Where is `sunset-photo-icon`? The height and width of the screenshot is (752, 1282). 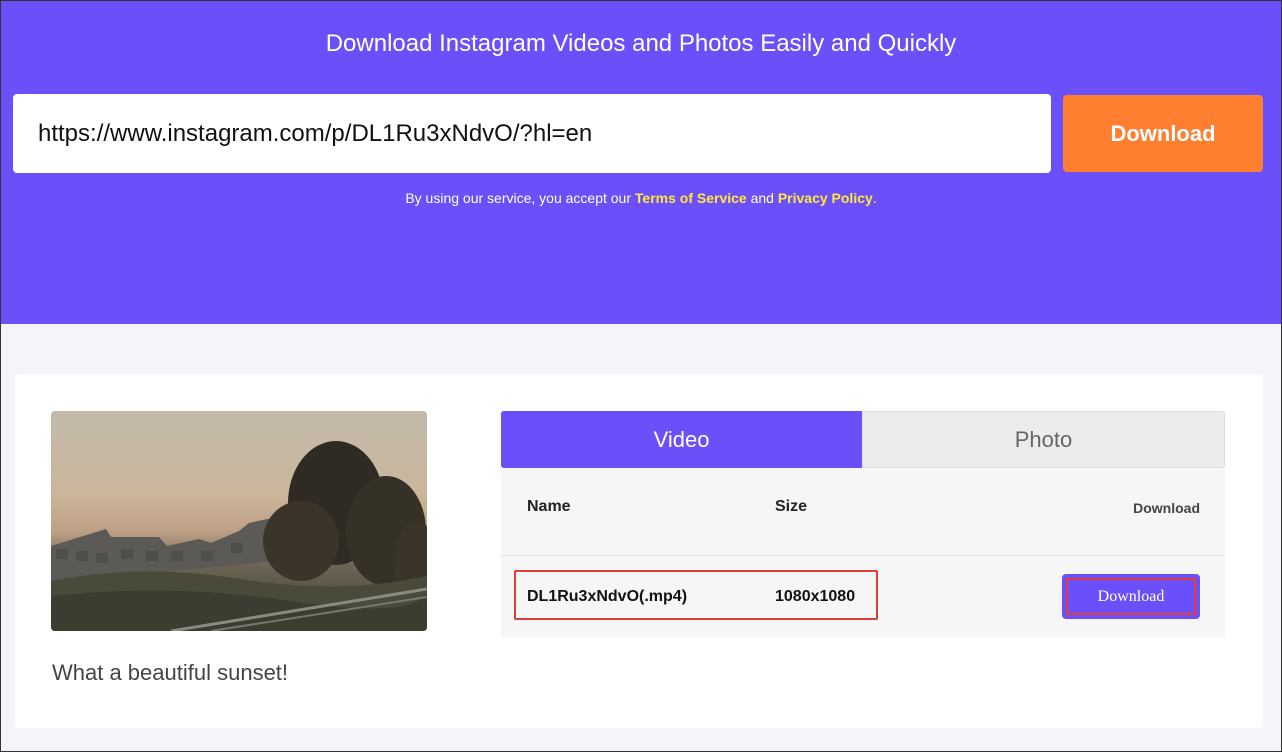
sunset-photo-icon is located at coordinates (239, 536).